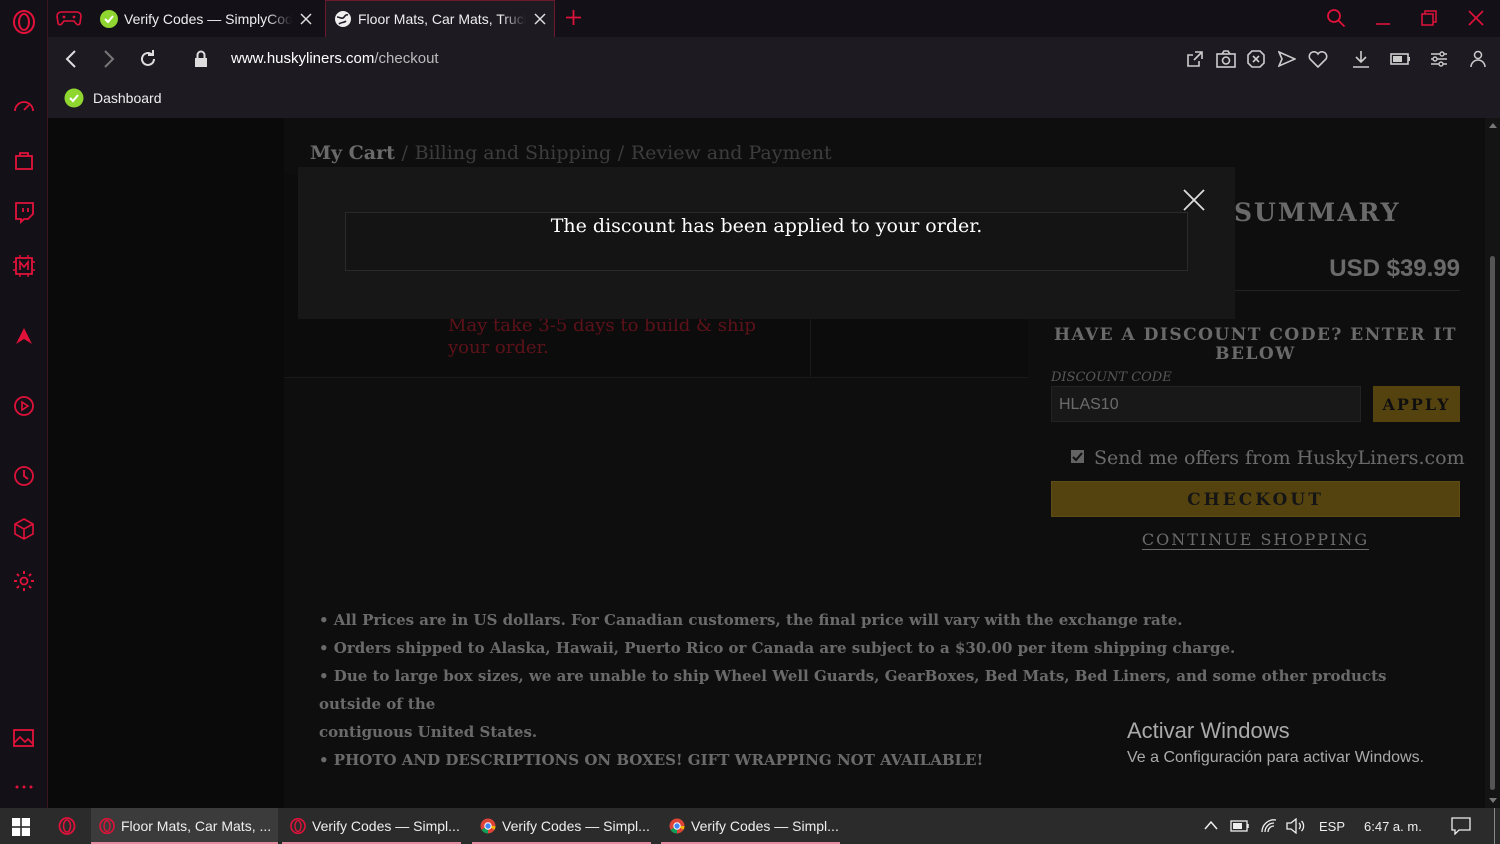 Image resolution: width=1500 pixels, height=844 pixels. What do you see at coordinates (24, 581) in the screenshot?
I see `settings-gear-icon` at bounding box center [24, 581].